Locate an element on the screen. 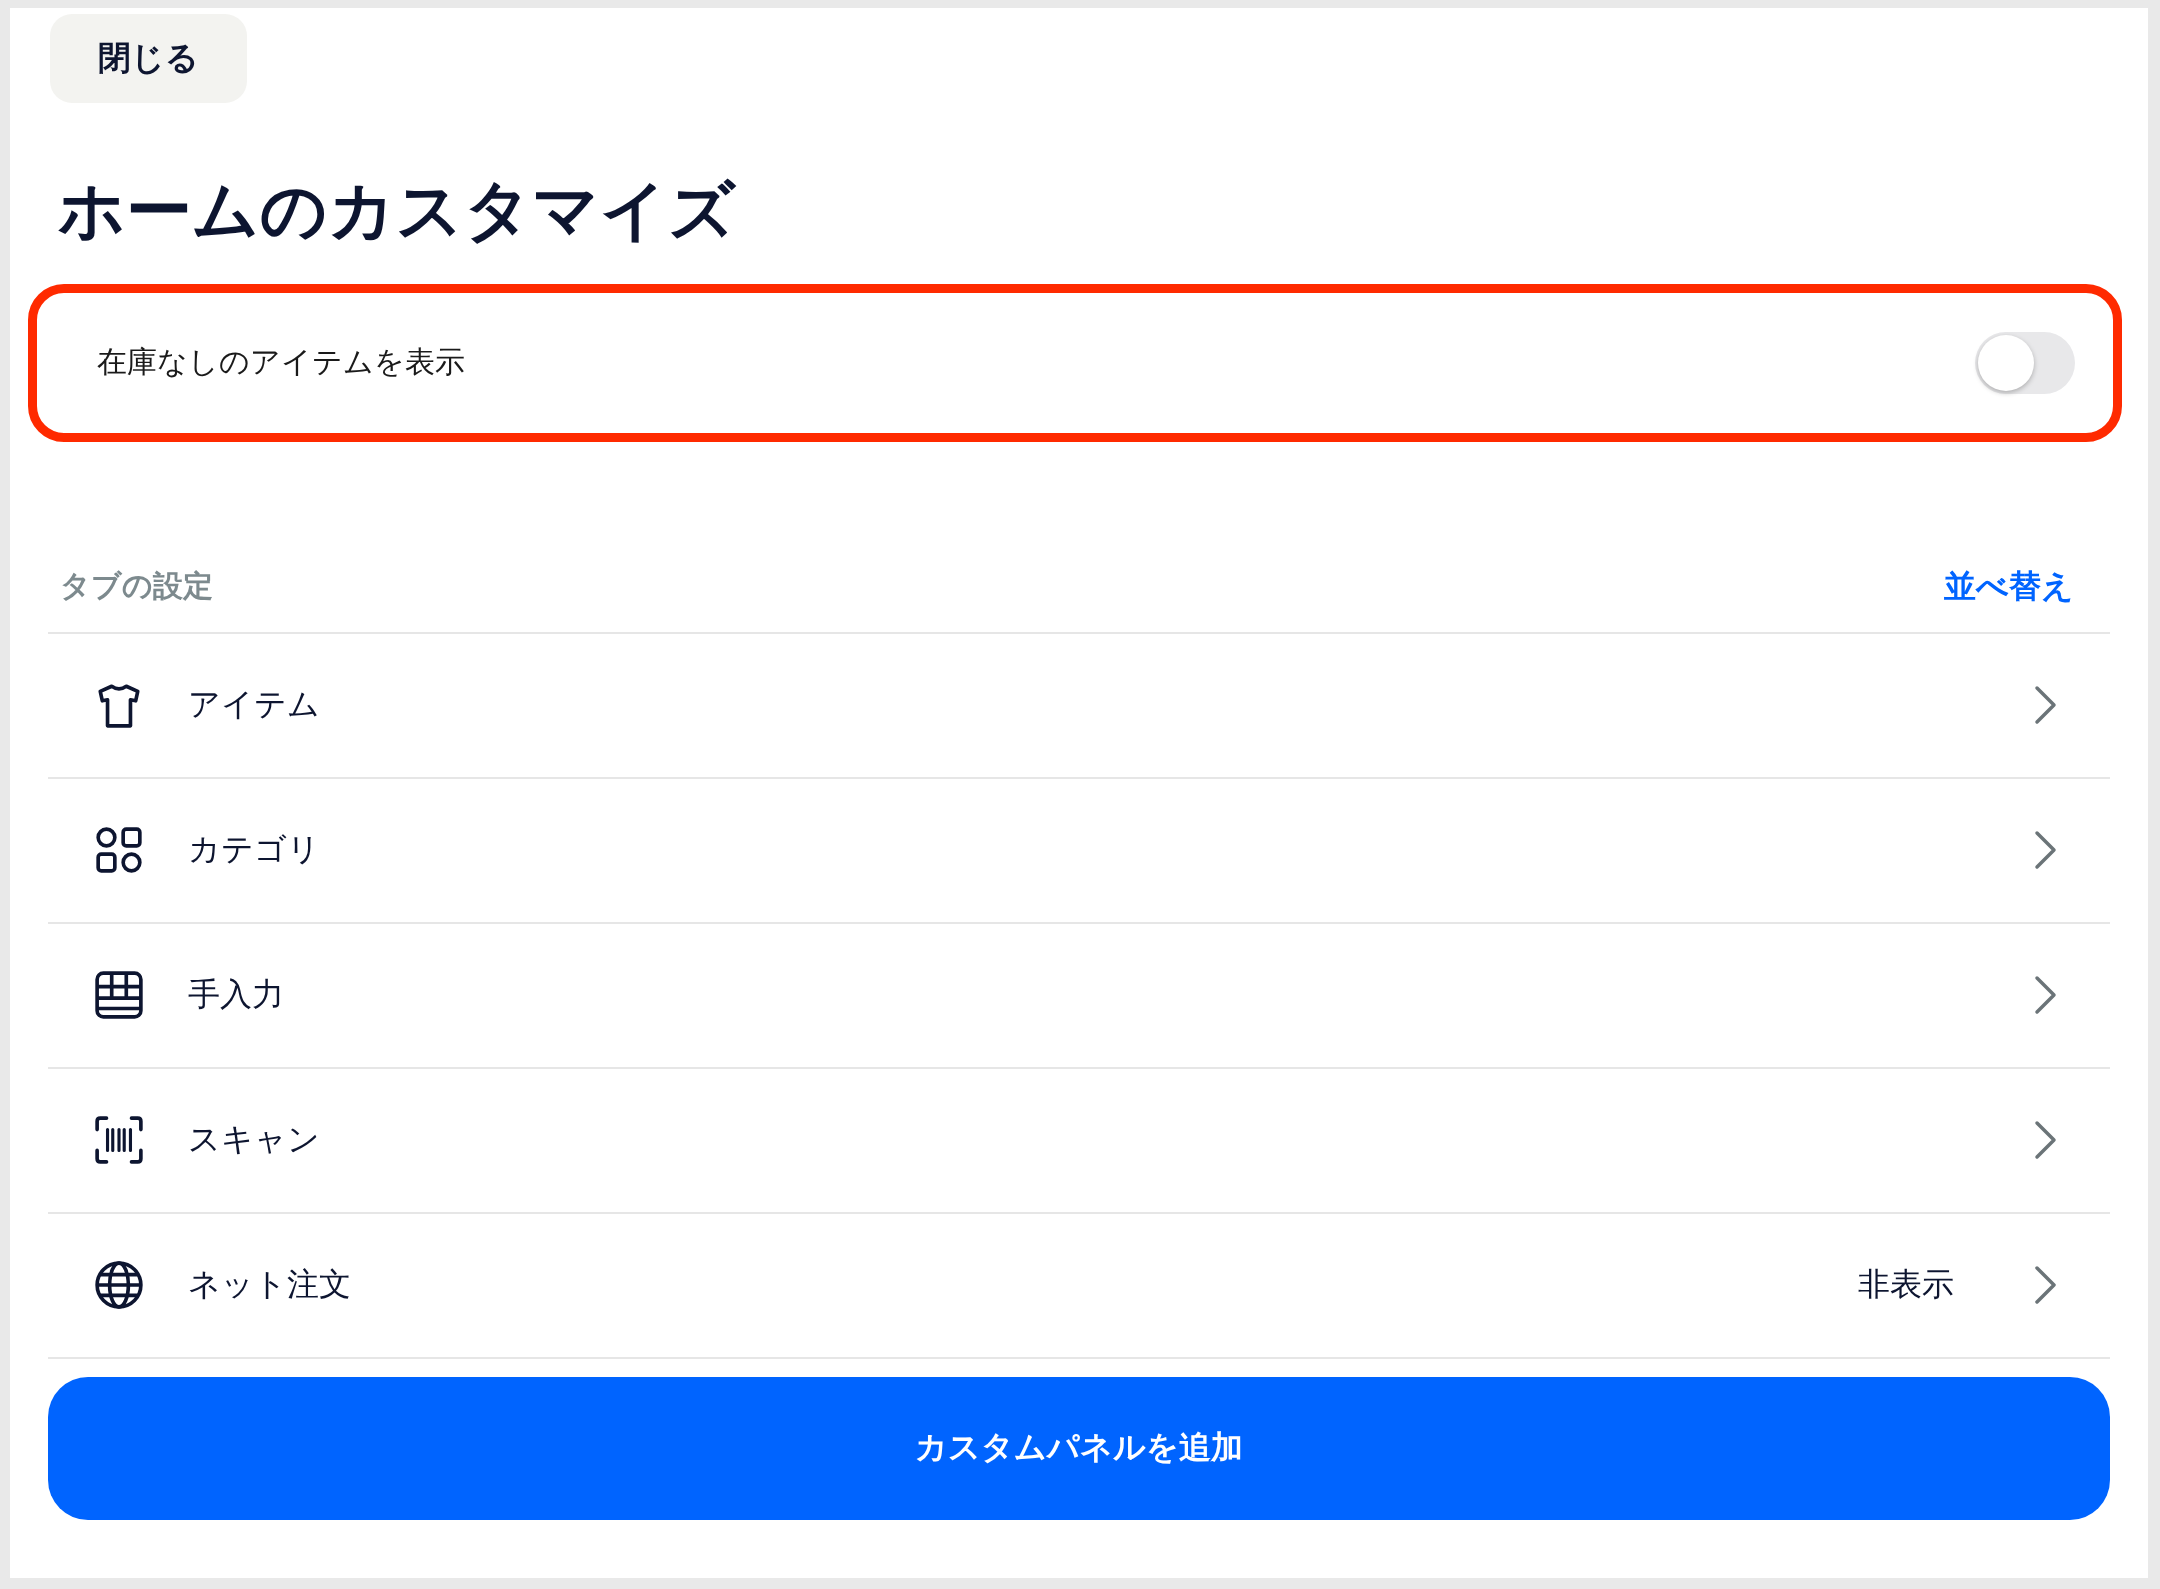  barcode-scan-icon is located at coordinates (119, 1140).